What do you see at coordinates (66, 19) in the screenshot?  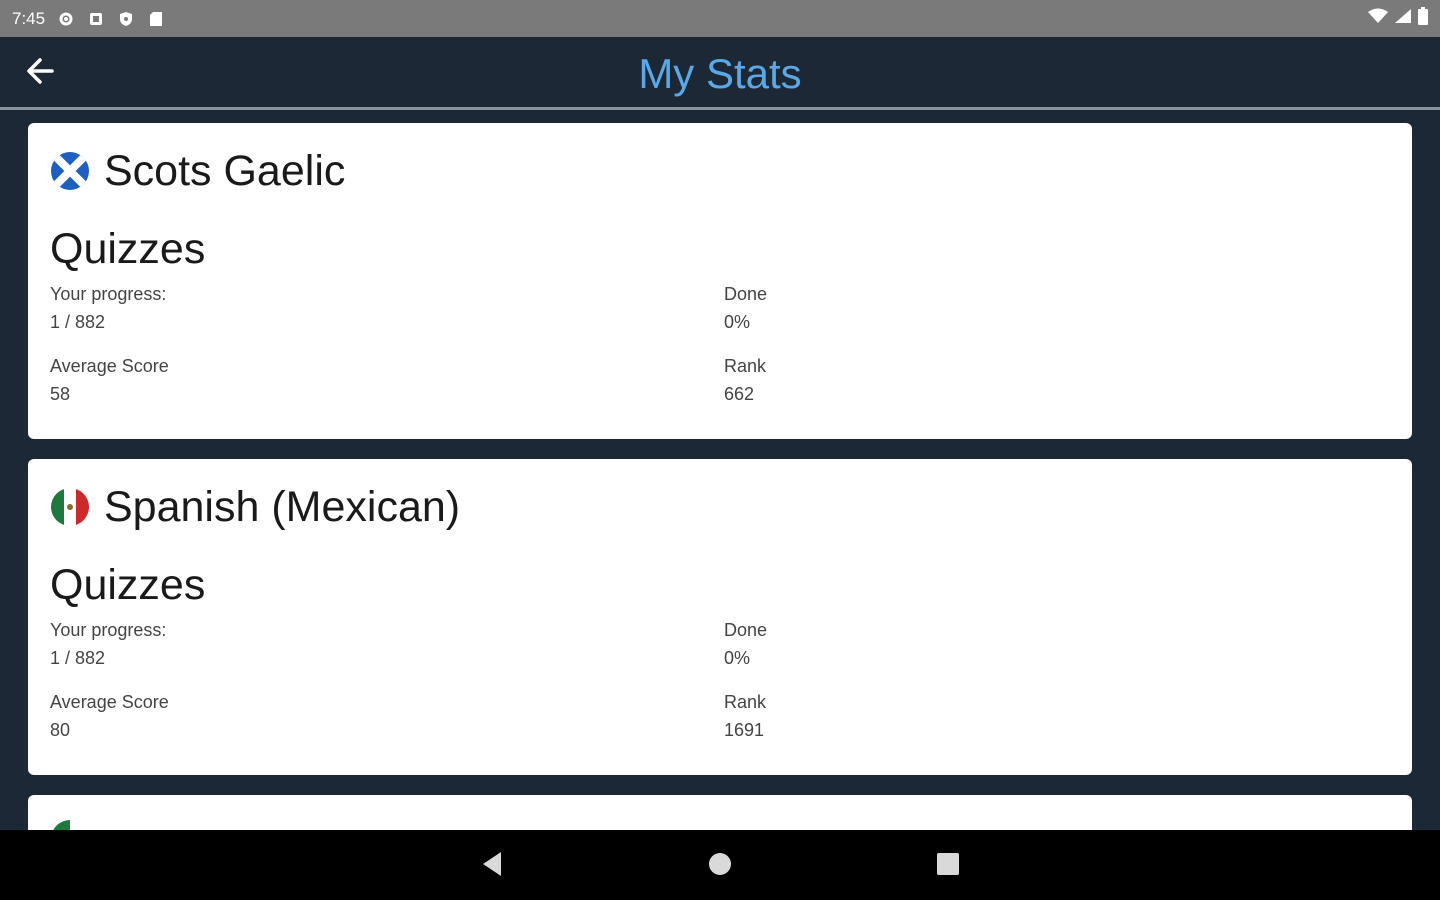 I see `settings-icon` at bounding box center [66, 19].